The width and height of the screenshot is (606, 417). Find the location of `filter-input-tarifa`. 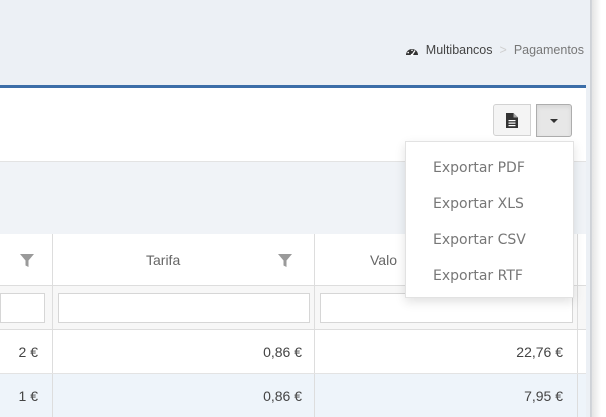

filter-input-tarifa is located at coordinates (184, 308).